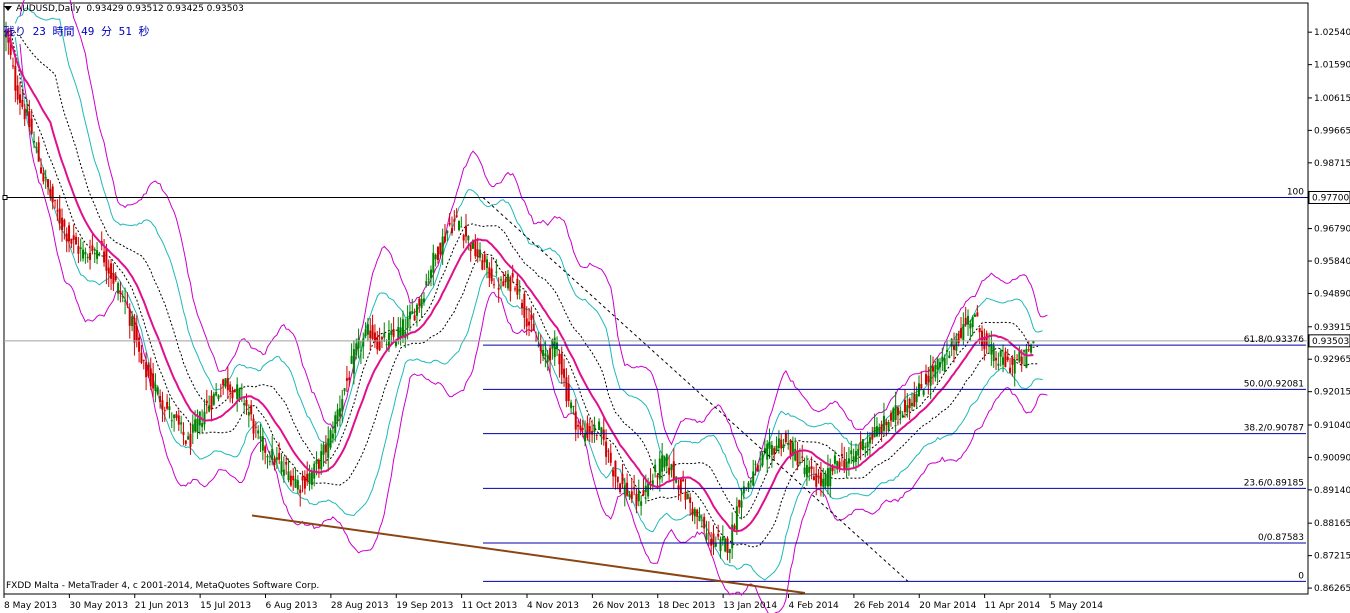  What do you see at coordinates (1330, 198) in the screenshot?
I see `level-price-label: 0.97700` at bounding box center [1330, 198].